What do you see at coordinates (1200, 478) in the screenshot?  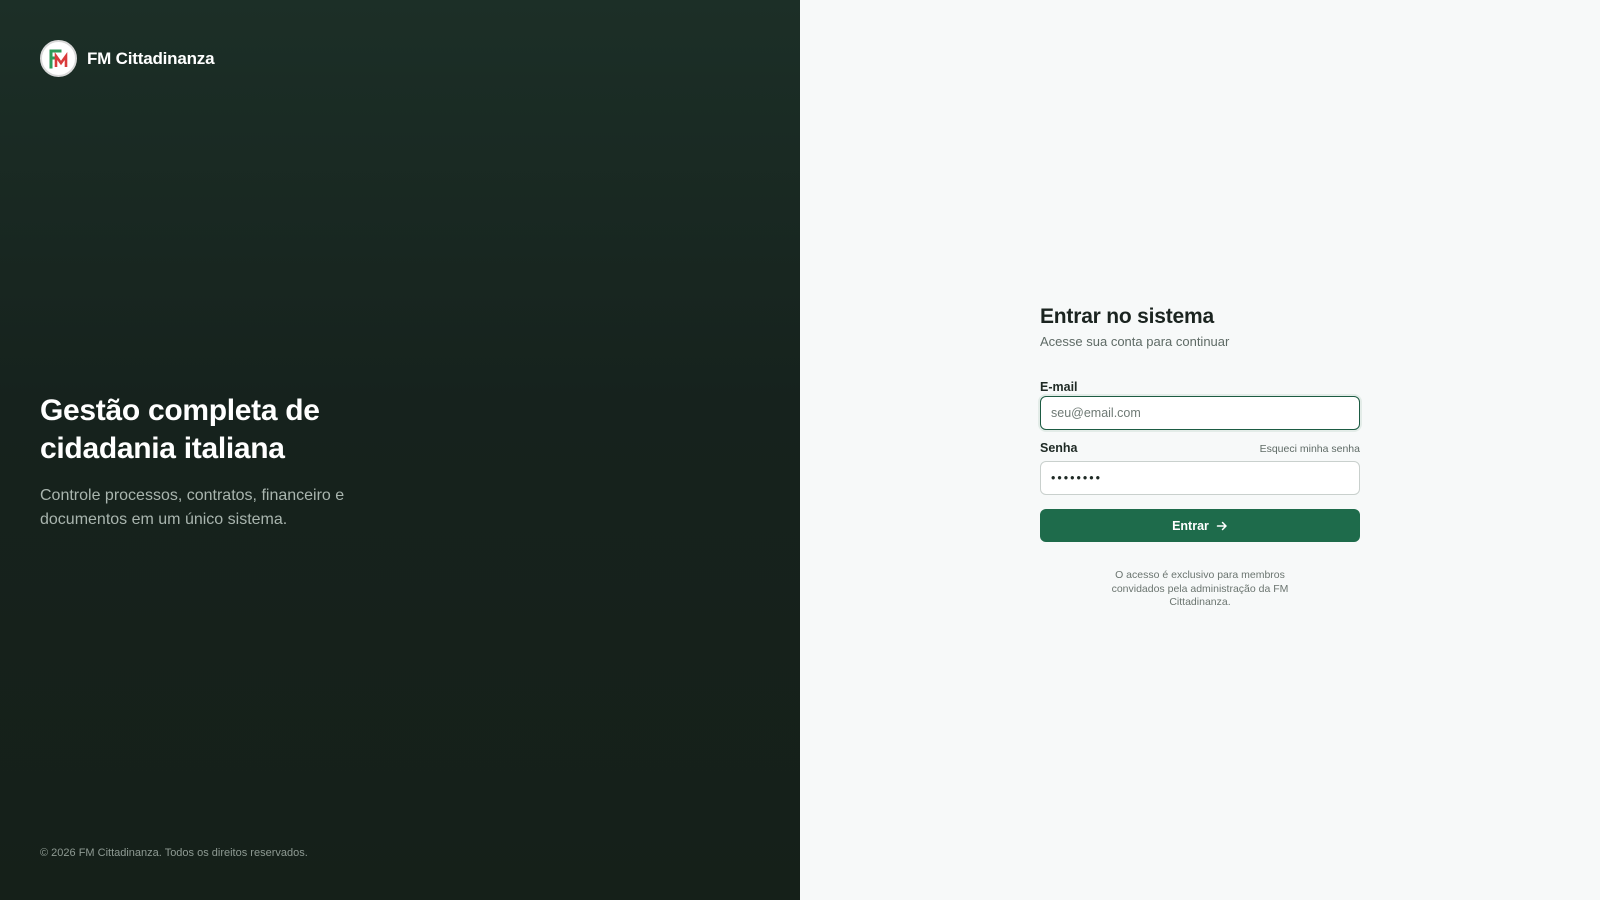 I see `password-input` at bounding box center [1200, 478].